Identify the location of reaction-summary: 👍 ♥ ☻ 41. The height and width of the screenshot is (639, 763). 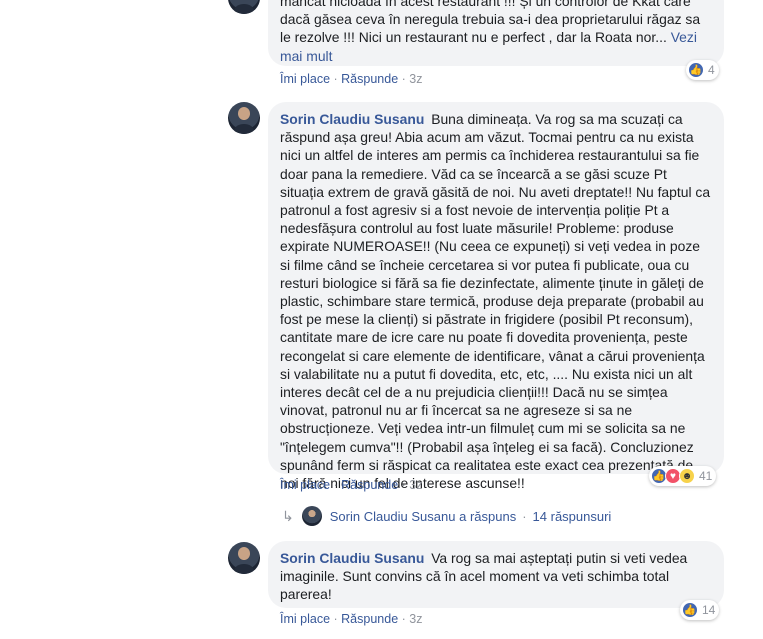
(683, 476).